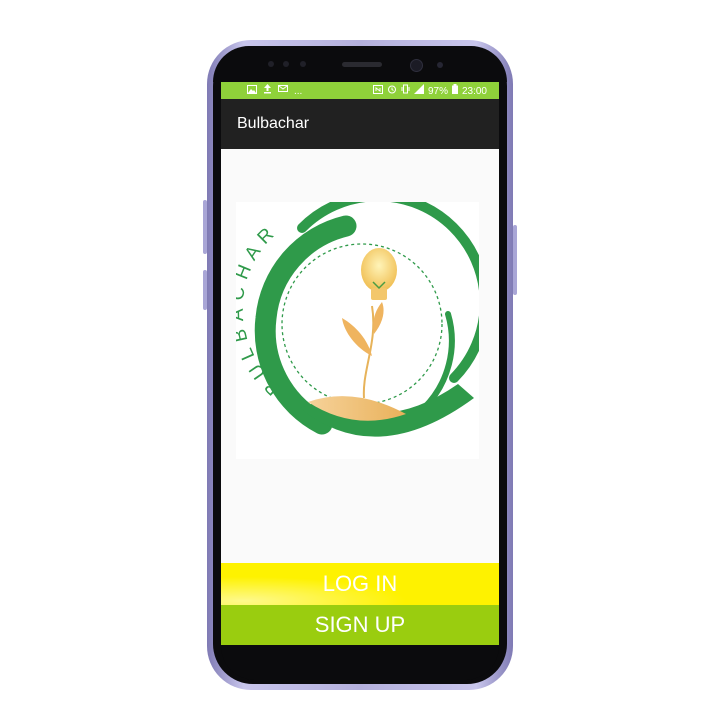  I want to click on power-button, so click(515, 260).